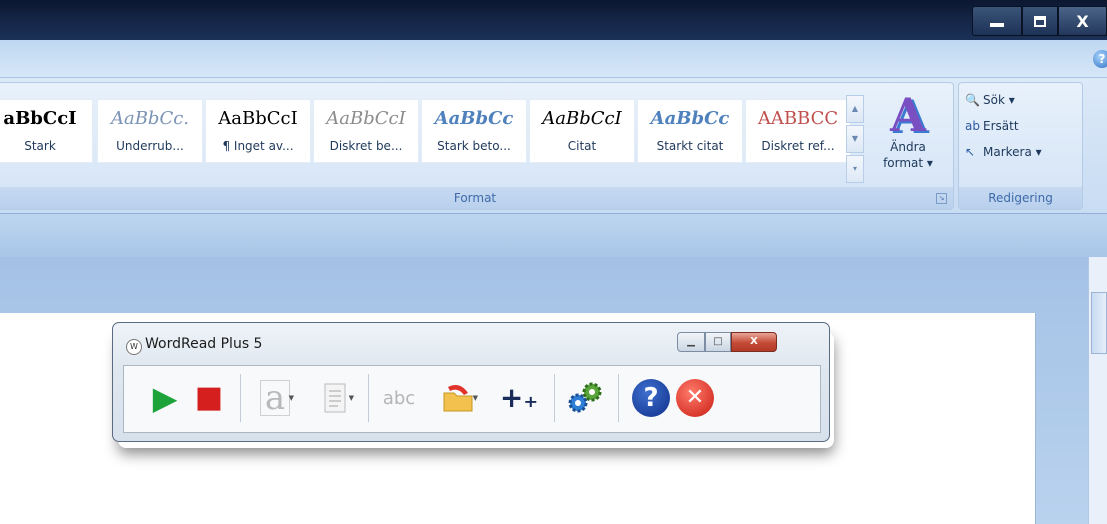 The height and width of the screenshot is (524, 1107). Describe the element at coordinates (134, 347) in the screenshot. I see `wordread-app-icon: W` at that location.